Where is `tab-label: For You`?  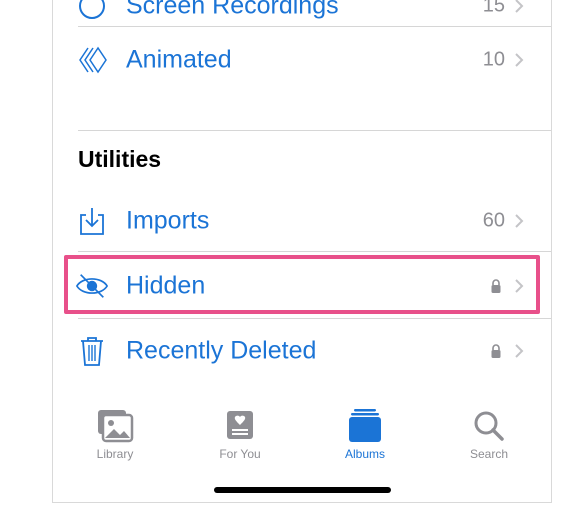
tab-label: For You is located at coordinates (240, 454).